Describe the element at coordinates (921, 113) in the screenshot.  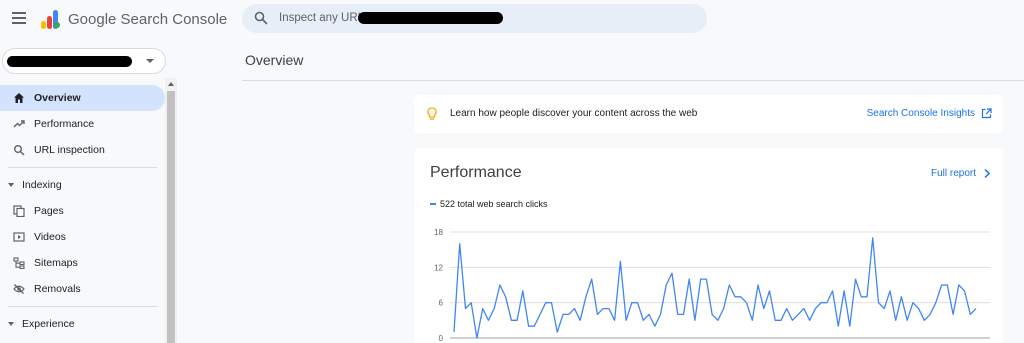
I see `search-console-insights-link: Search Console Insights` at that location.